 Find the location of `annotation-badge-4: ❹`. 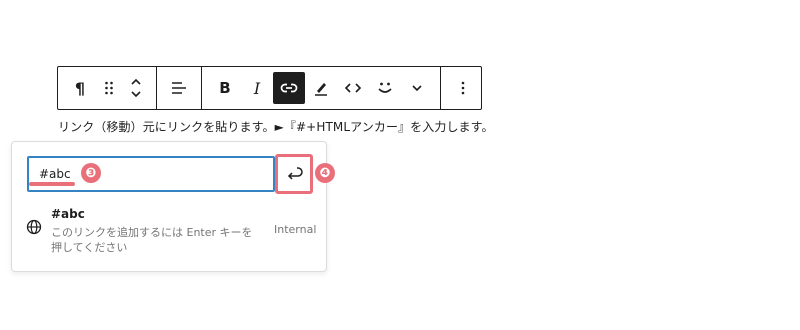

annotation-badge-4: ❹ is located at coordinates (325, 173).